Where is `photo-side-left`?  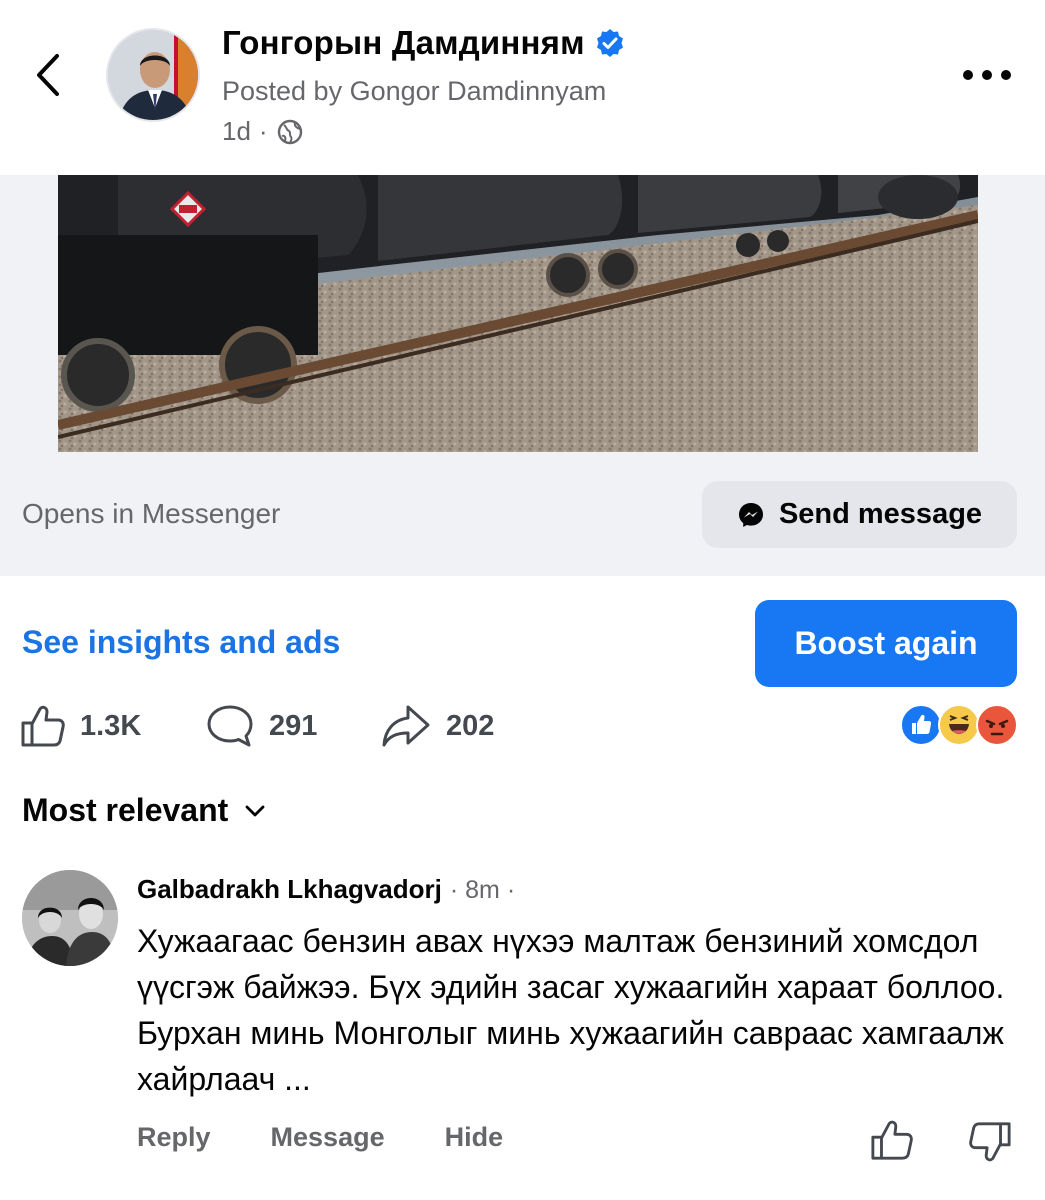
photo-side-left is located at coordinates (29, 313).